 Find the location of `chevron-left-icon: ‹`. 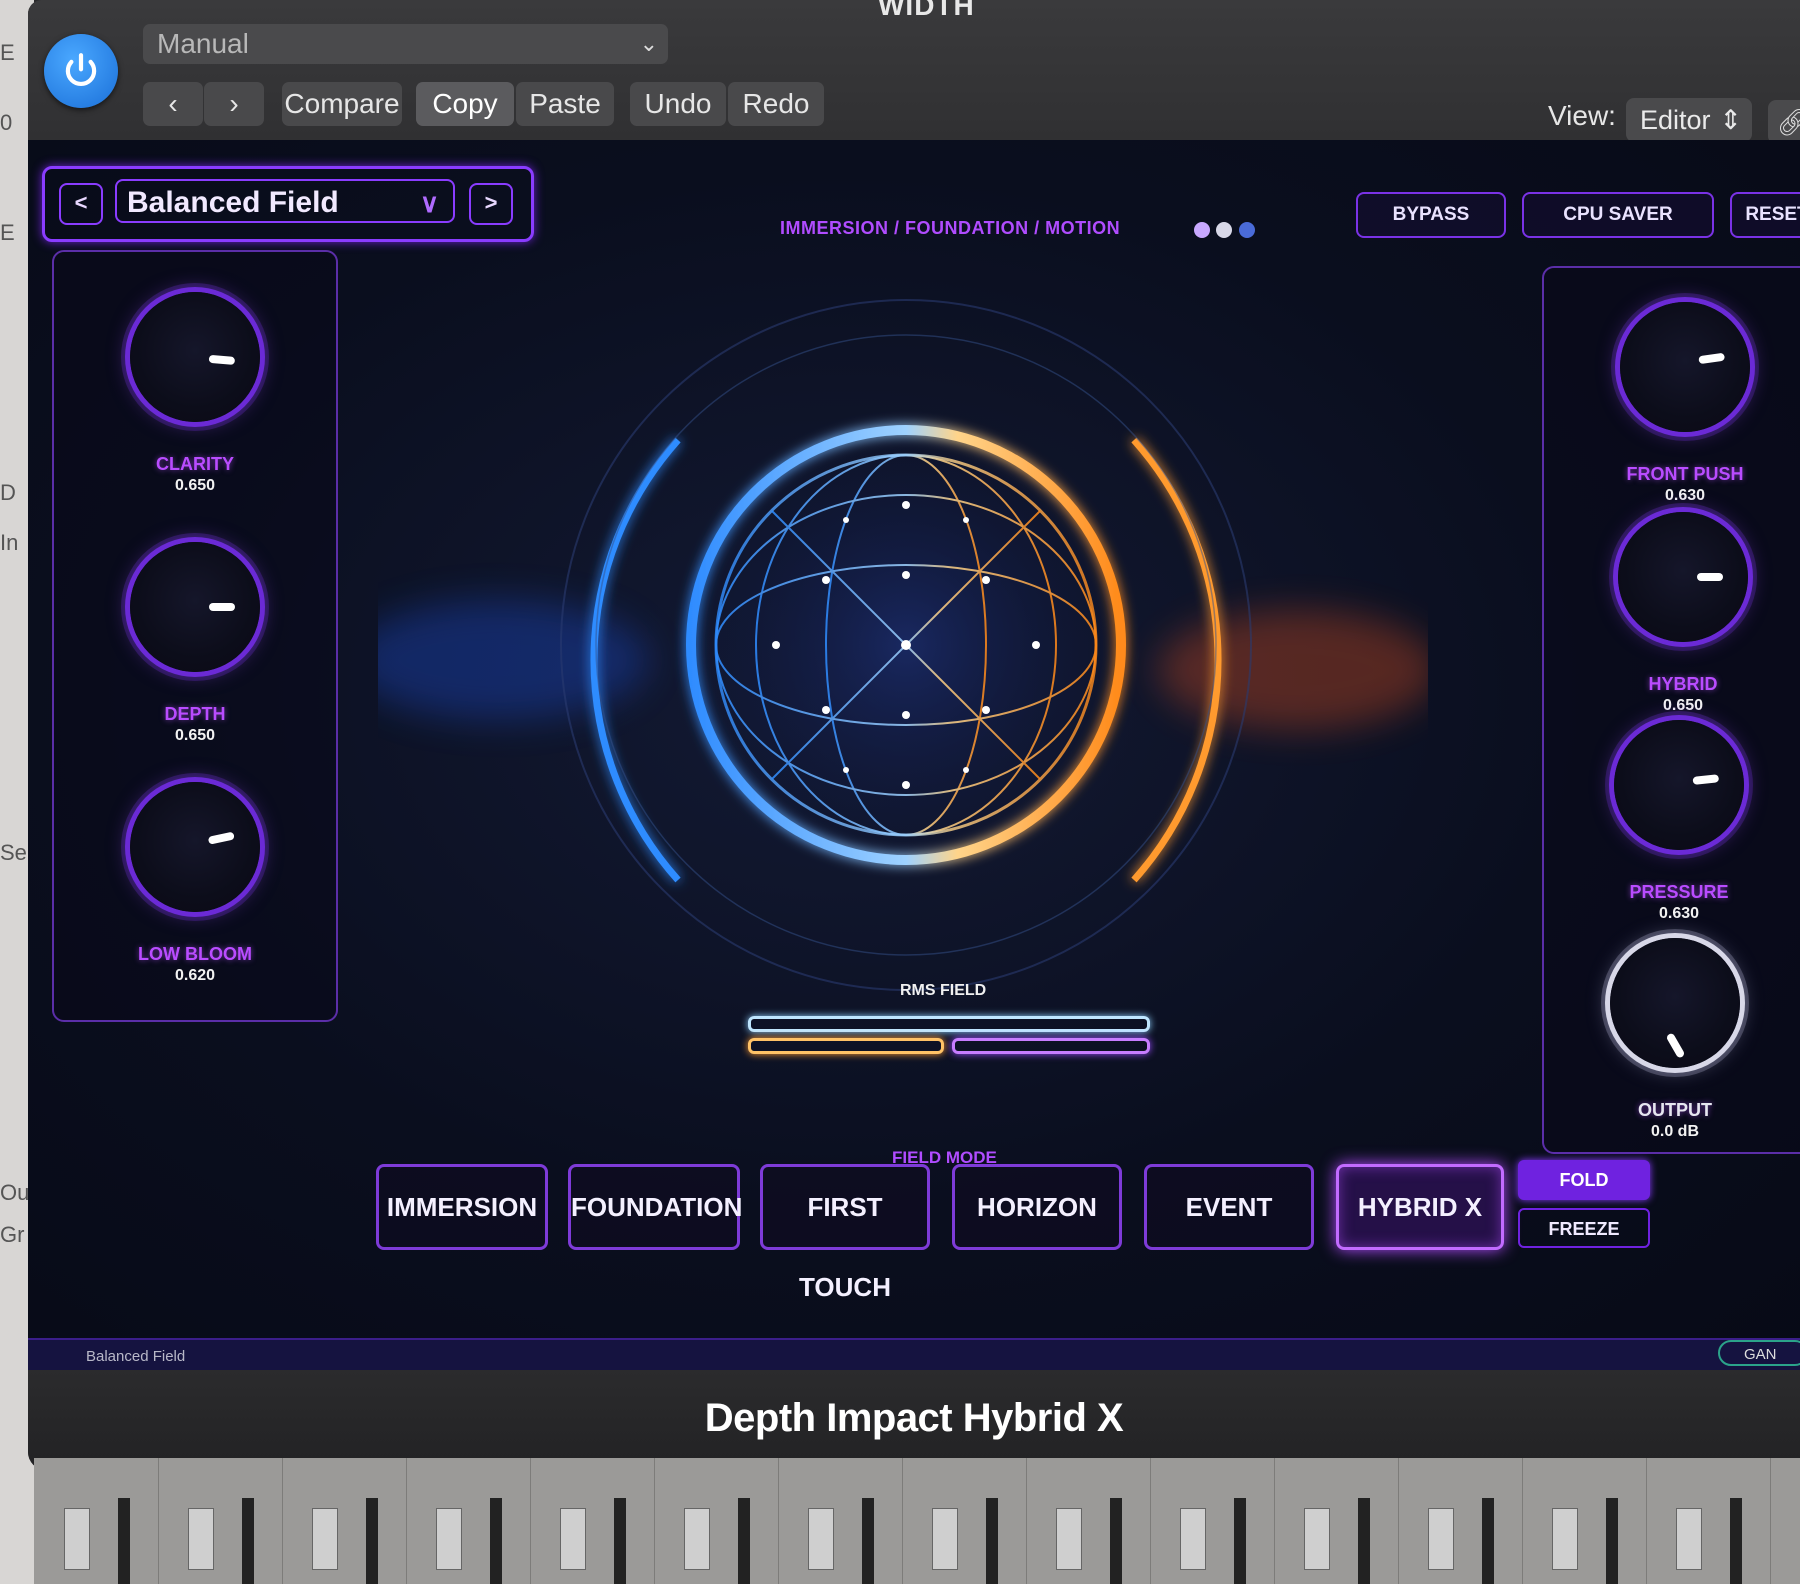

chevron-left-icon: ‹ is located at coordinates (173, 103).